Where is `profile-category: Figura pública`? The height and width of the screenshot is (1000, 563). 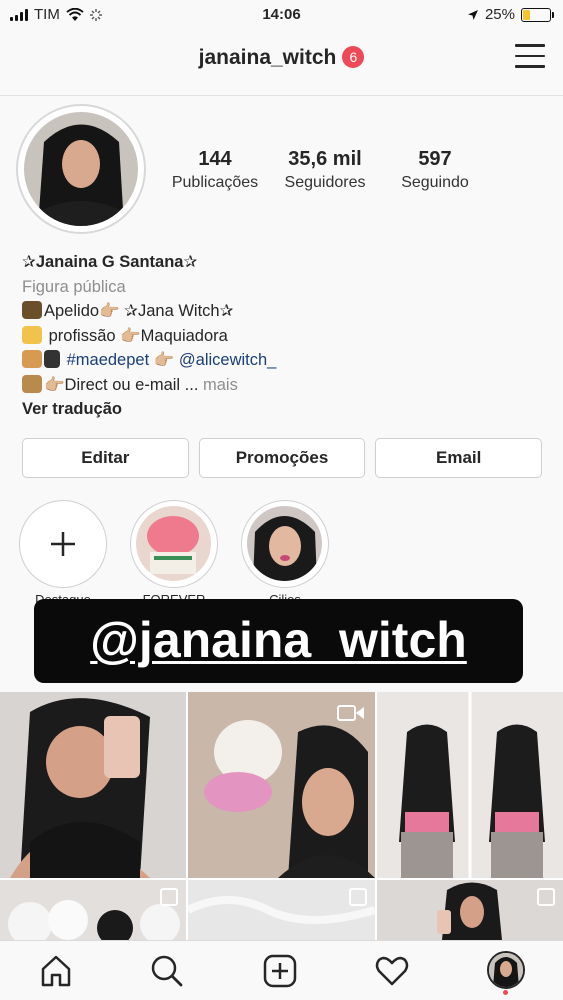 profile-category: Figura pública is located at coordinates (74, 286).